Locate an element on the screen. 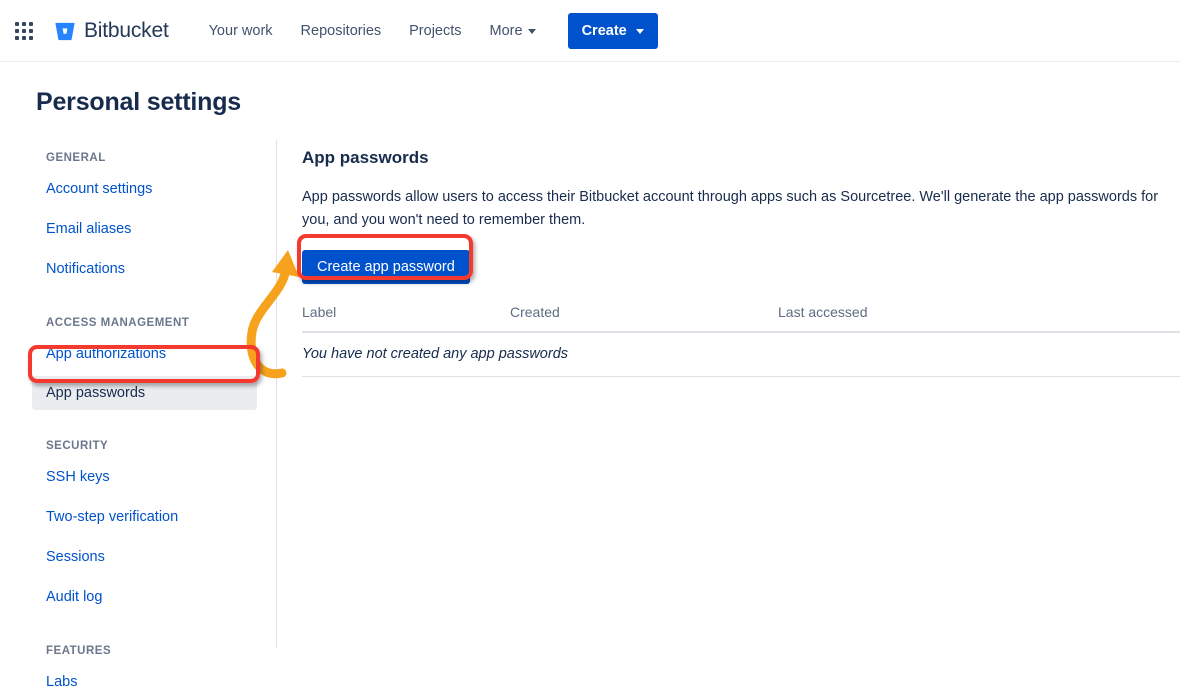 This screenshot has width=1180, height=692. sidebar-group-heading-access-management: ACCESS MANAGEMENT is located at coordinates (118, 323).